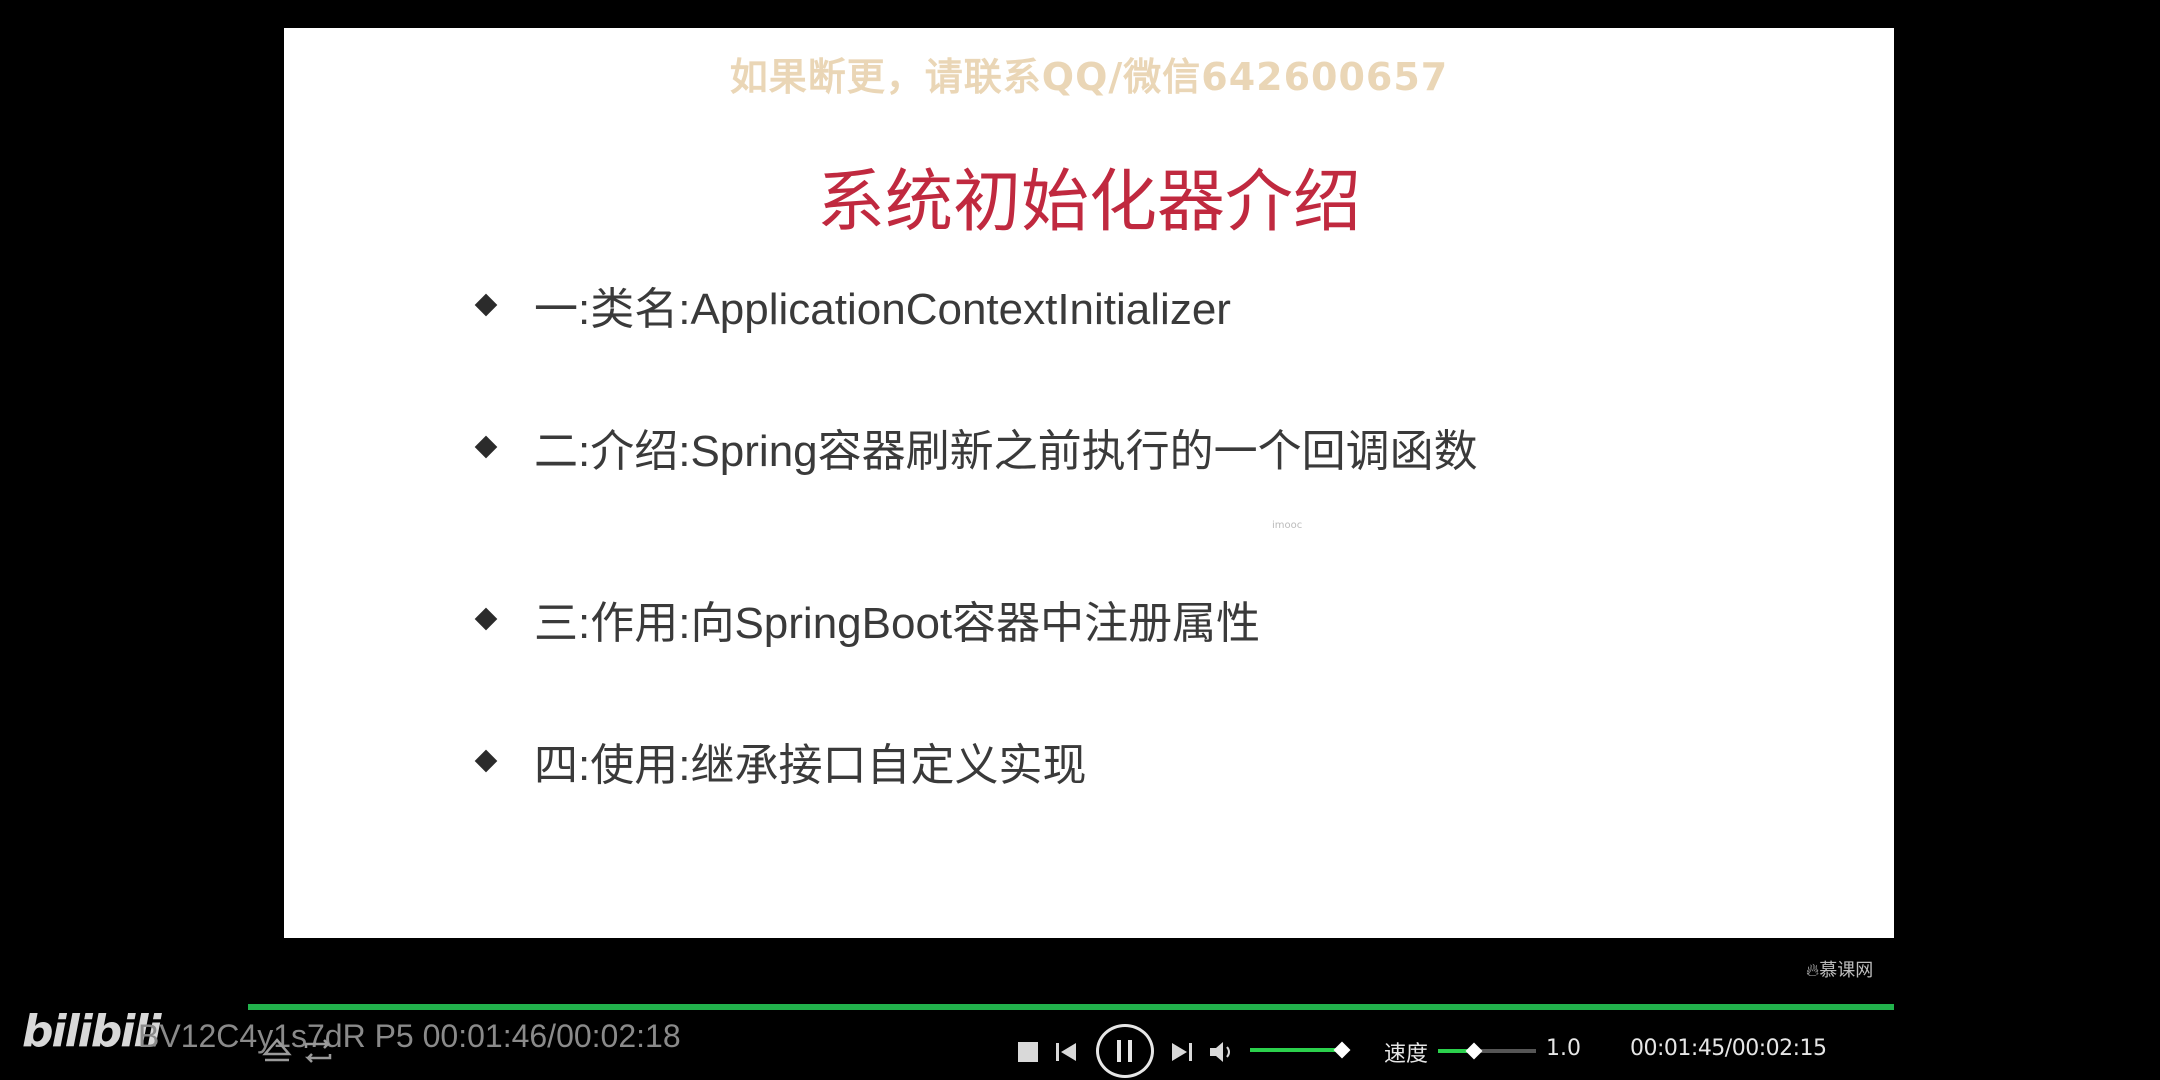 The height and width of the screenshot is (1080, 2160). I want to click on stop-icon, so click(1028, 1052).